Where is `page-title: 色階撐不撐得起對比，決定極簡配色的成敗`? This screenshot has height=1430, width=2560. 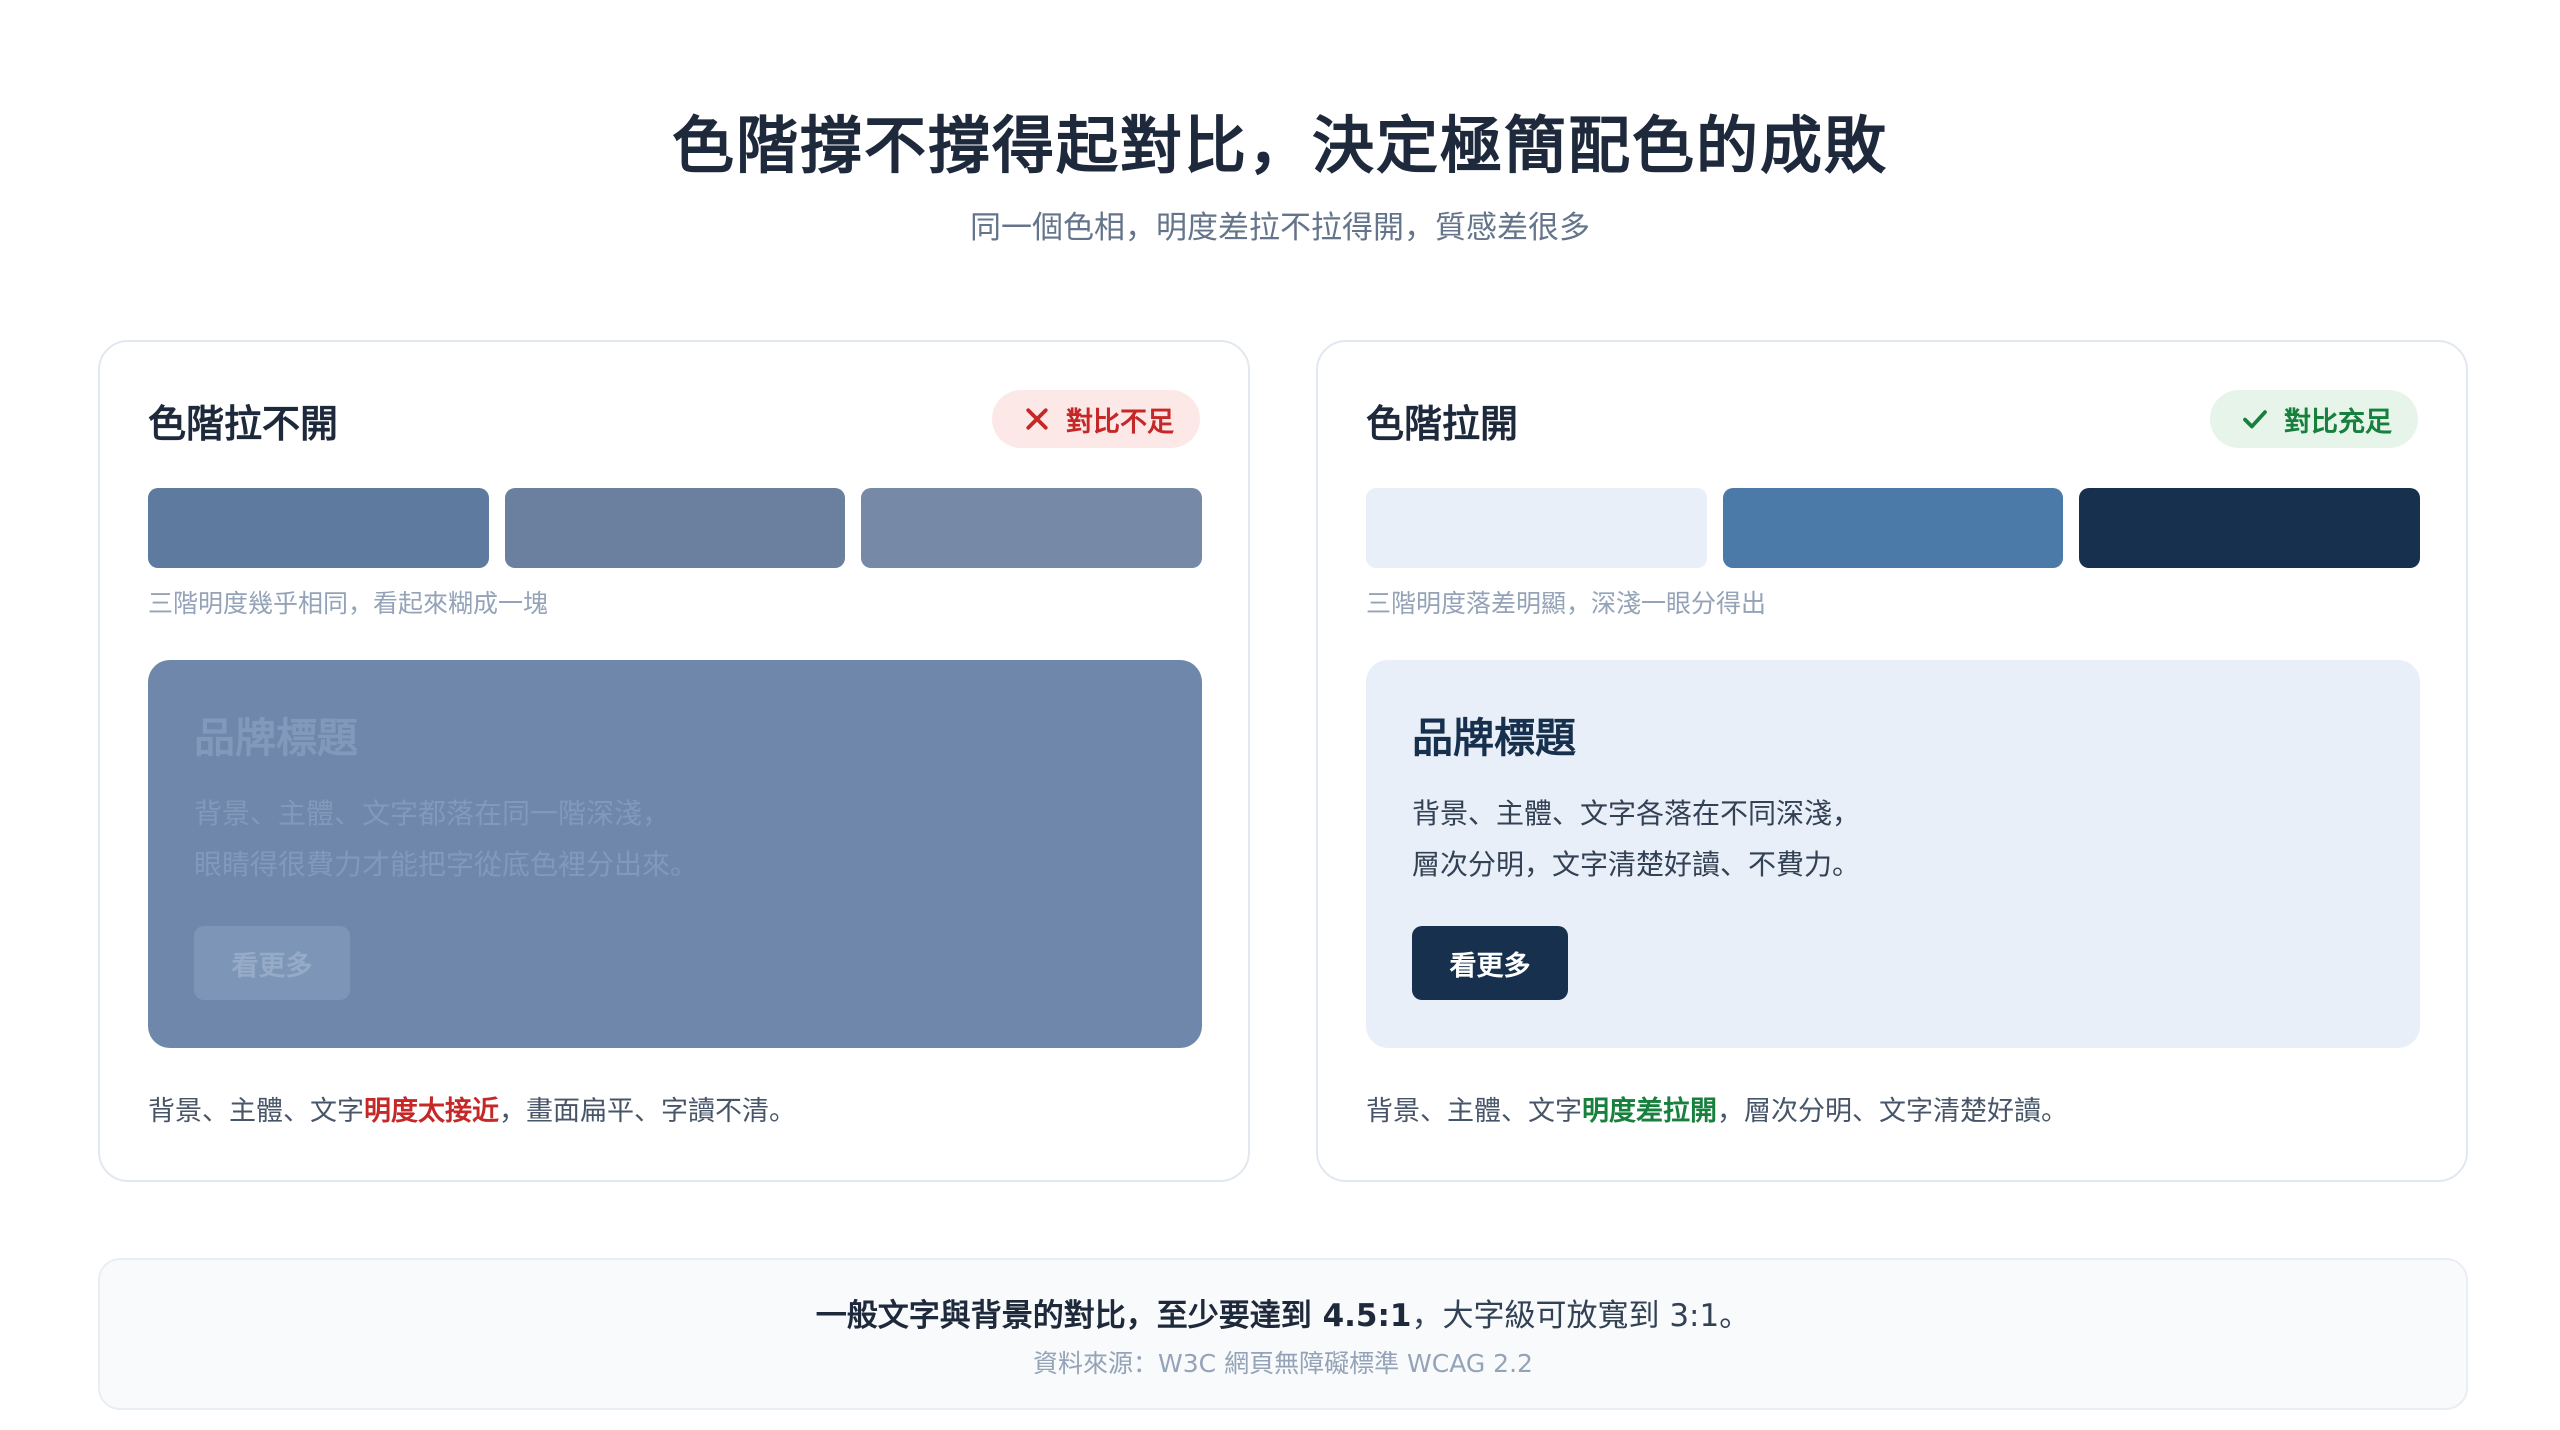 page-title: 色階撐不撐得起對比，決定極簡配色的成敗 is located at coordinates (1279, 145).